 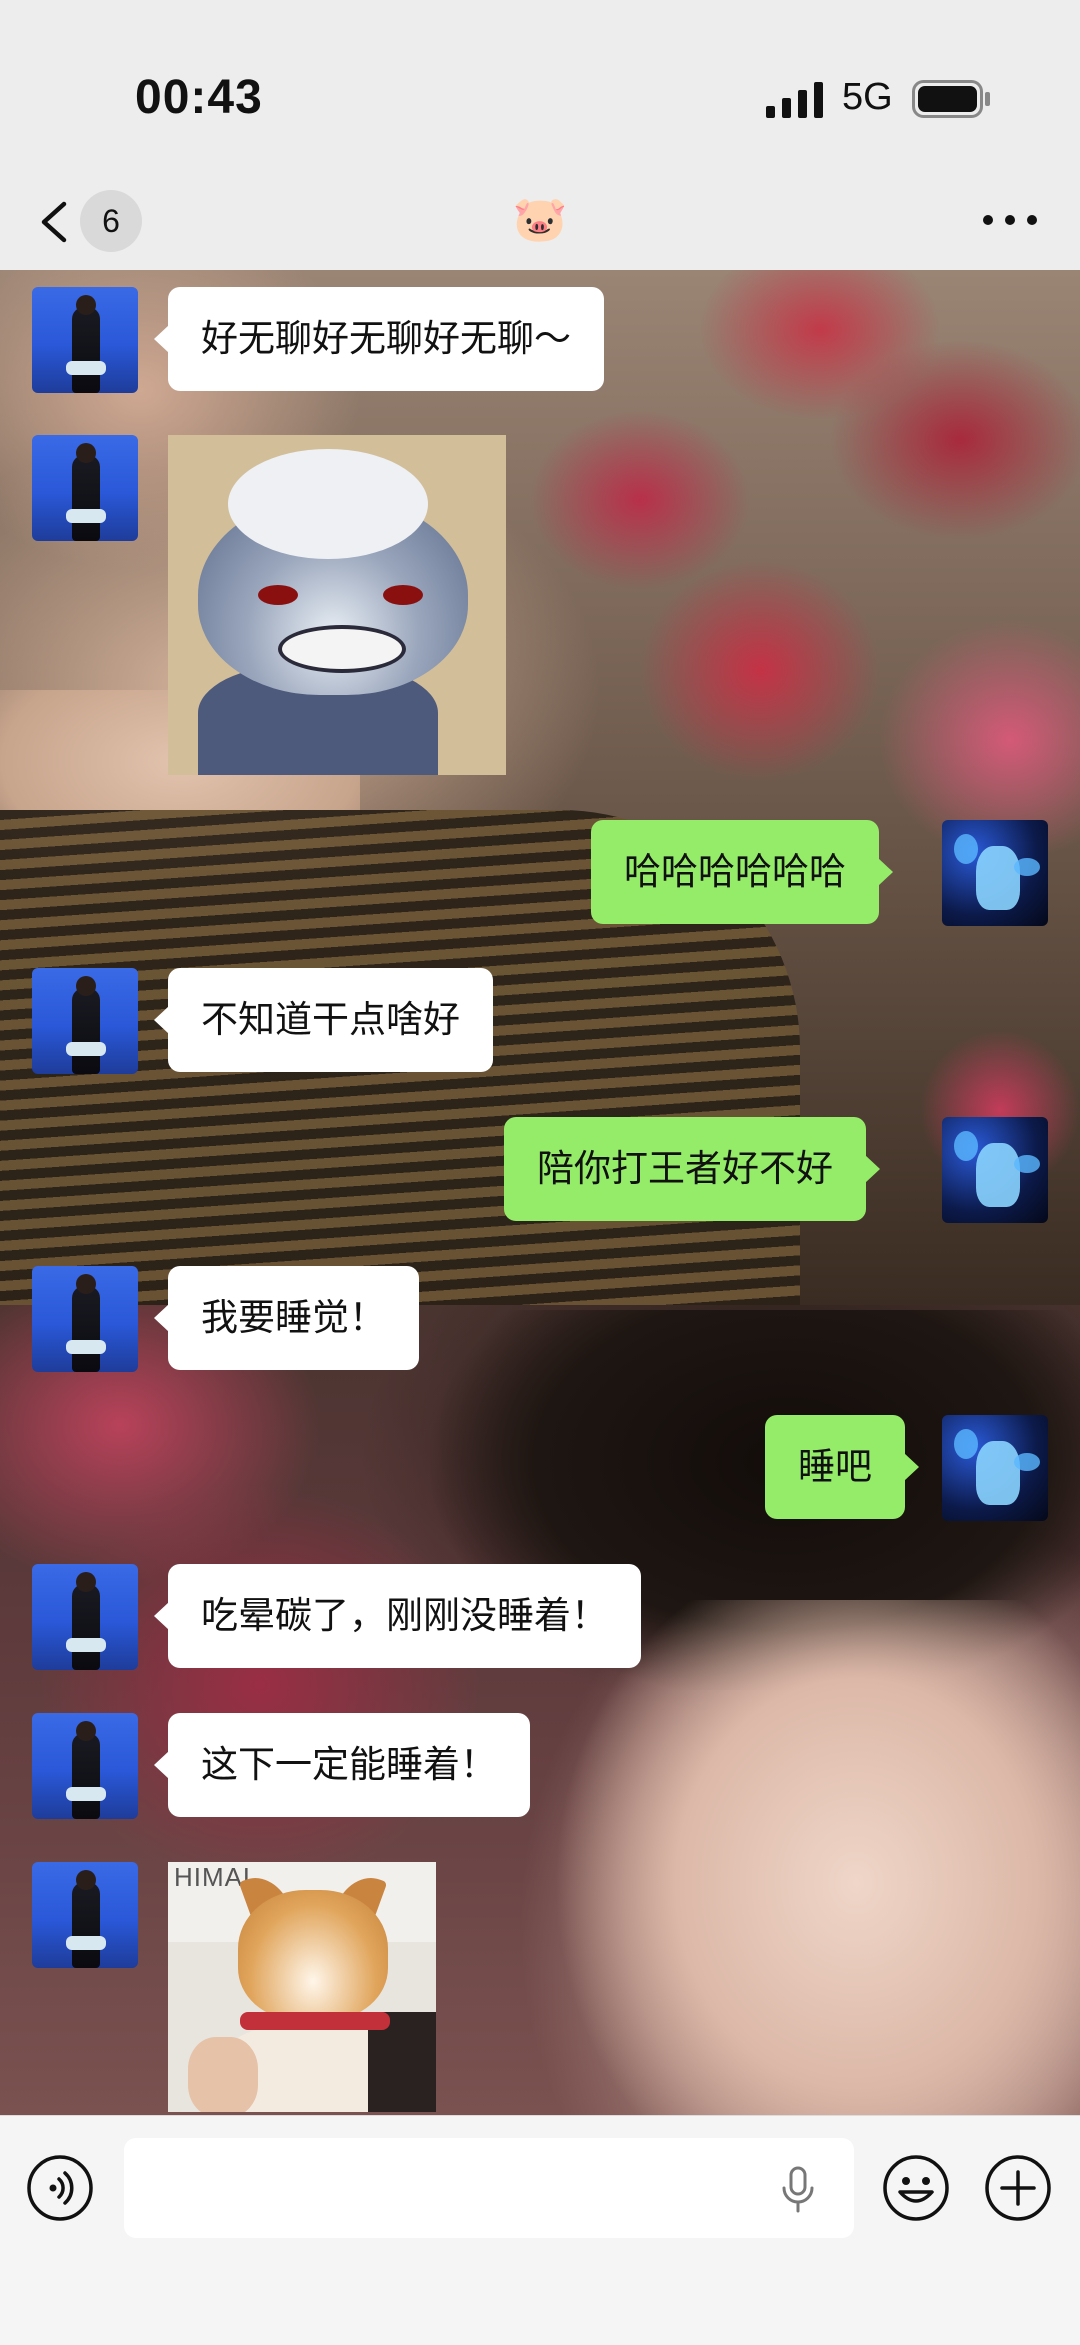 I want to click on message-bubble-outgoing: 睡吧, so click(x=842, y=1467).